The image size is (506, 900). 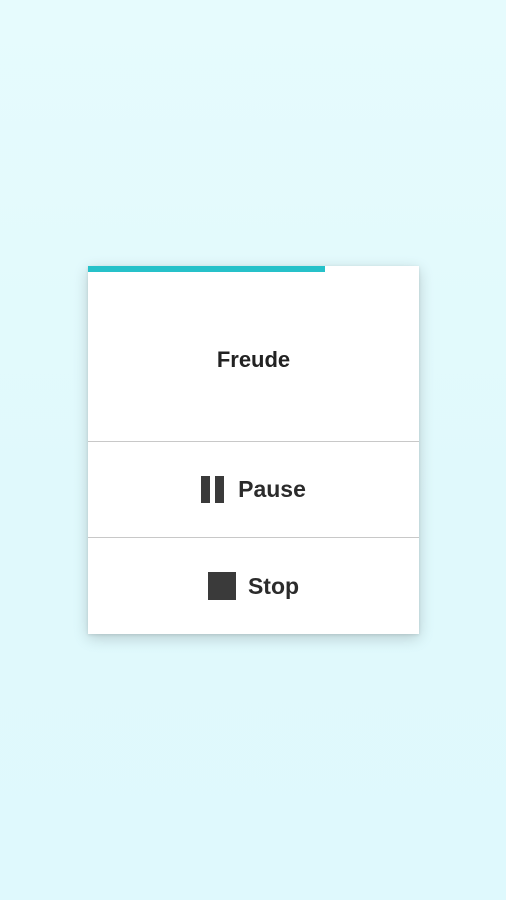 I want to click on pause-button: Pause, so click(x=253, y=489).